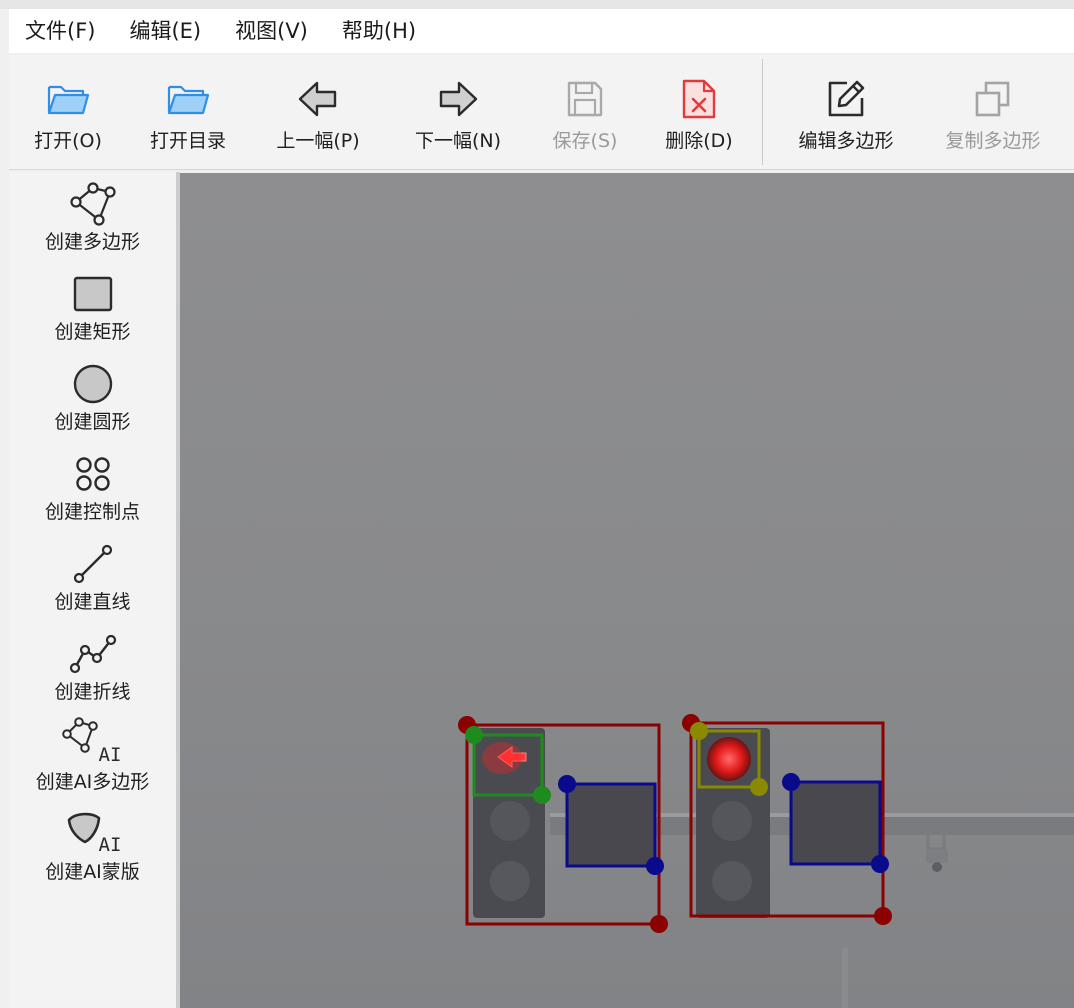 This screenshot has height=1008, width=1074. What do you see at coordinates (92, 602) in the screenshot?
I see `create-line-label: 创建直线` at bounding box center [92, 602].